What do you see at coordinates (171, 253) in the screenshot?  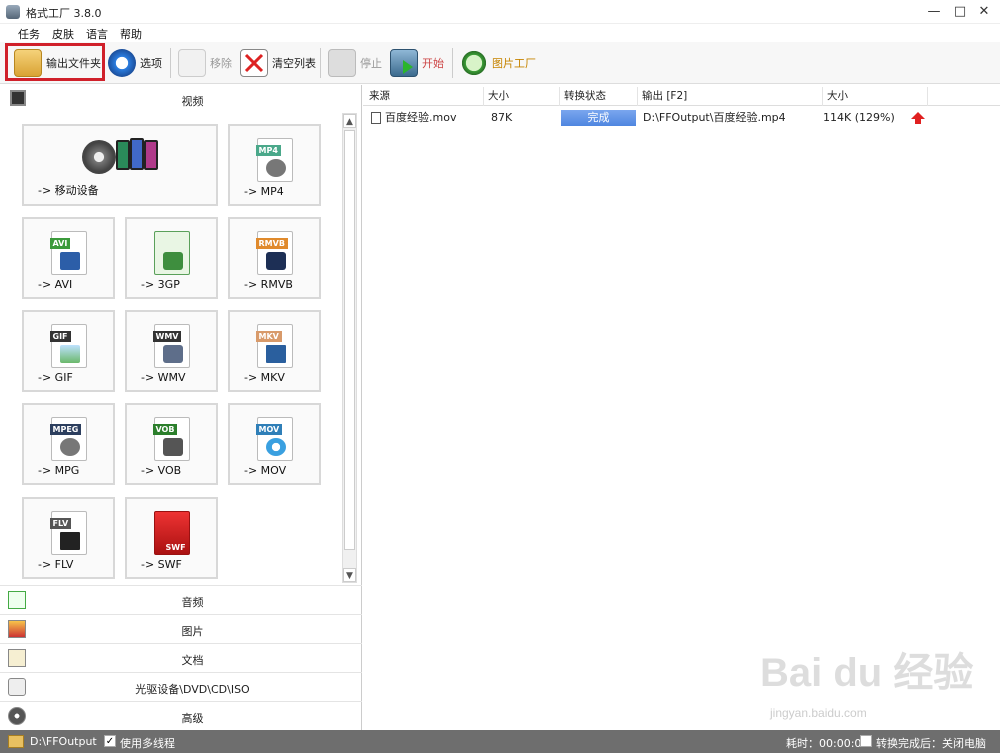 I see `3gp-file-icon` at bounding box center [171, 253].